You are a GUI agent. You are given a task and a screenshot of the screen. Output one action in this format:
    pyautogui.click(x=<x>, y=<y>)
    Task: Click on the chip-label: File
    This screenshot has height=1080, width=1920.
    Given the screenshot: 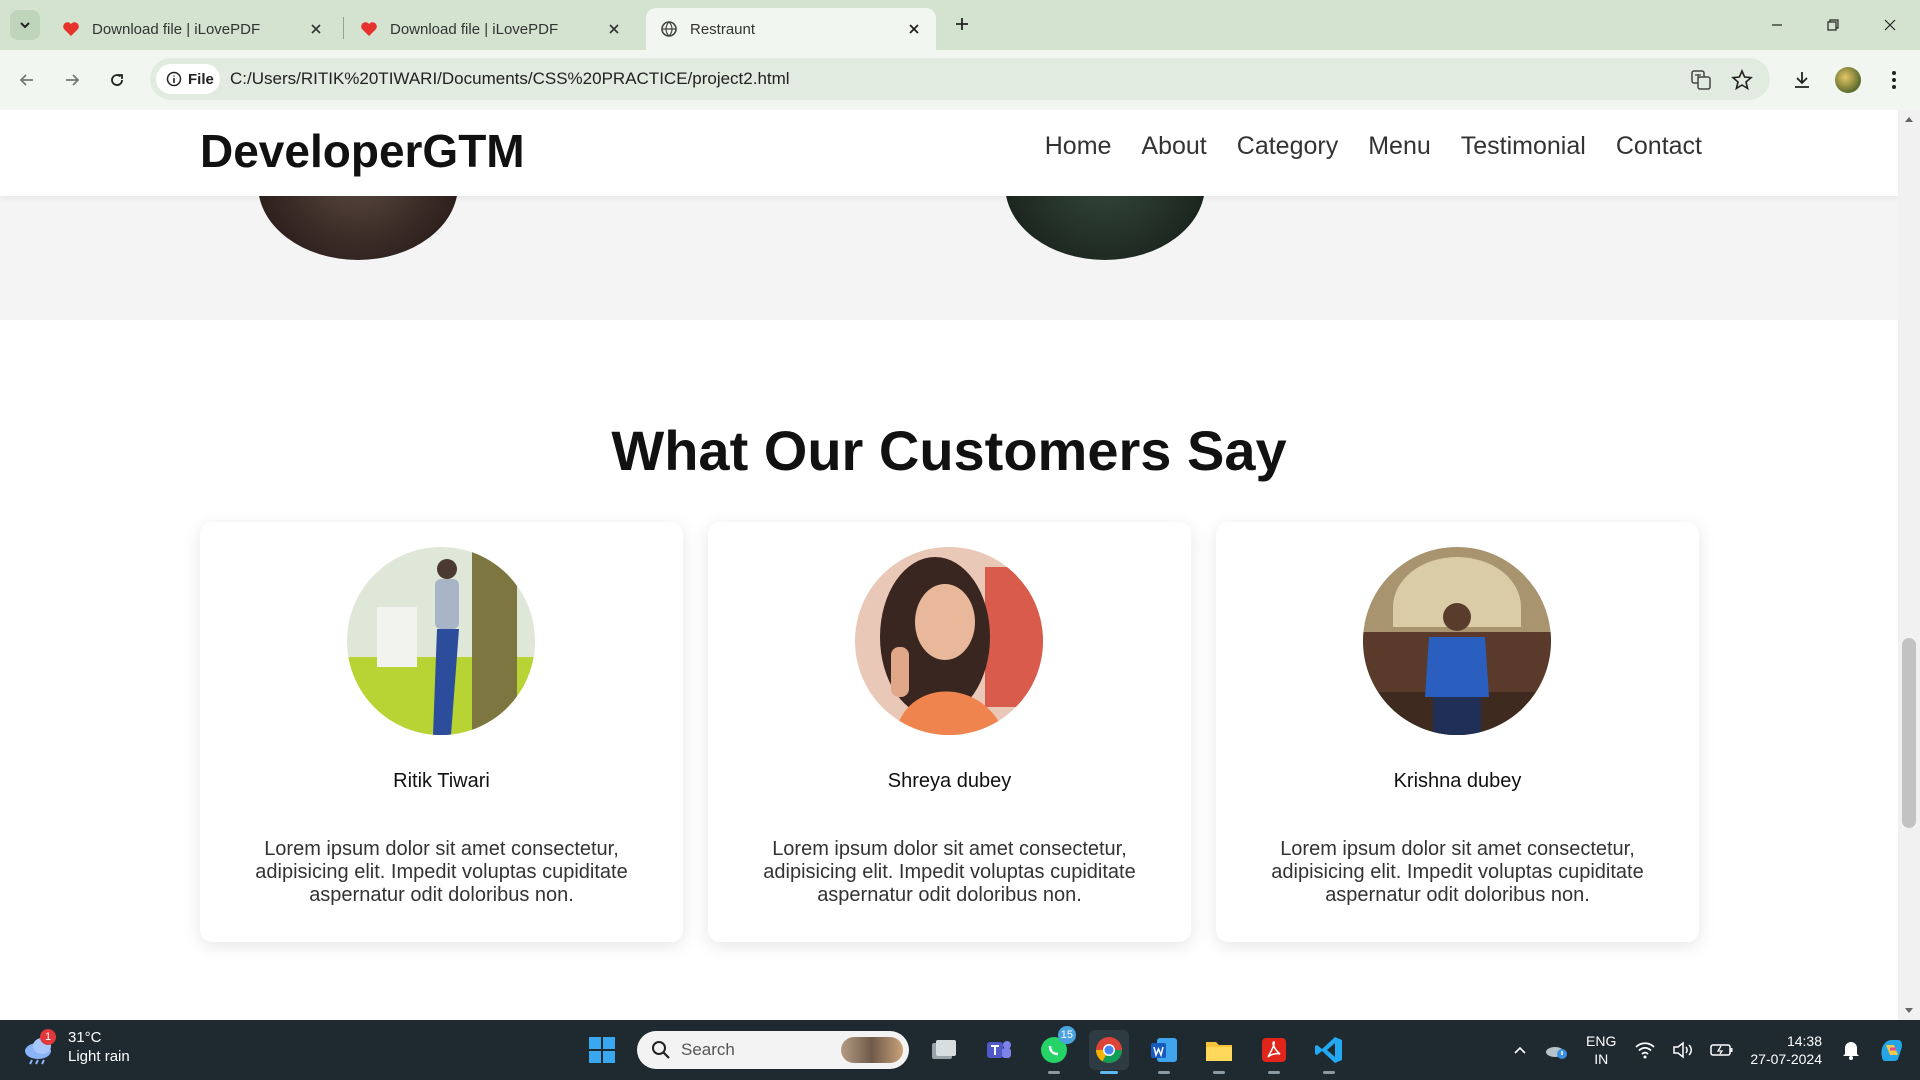 What is the action you would take?
    pyautogui.click(x=201, y=79)
    